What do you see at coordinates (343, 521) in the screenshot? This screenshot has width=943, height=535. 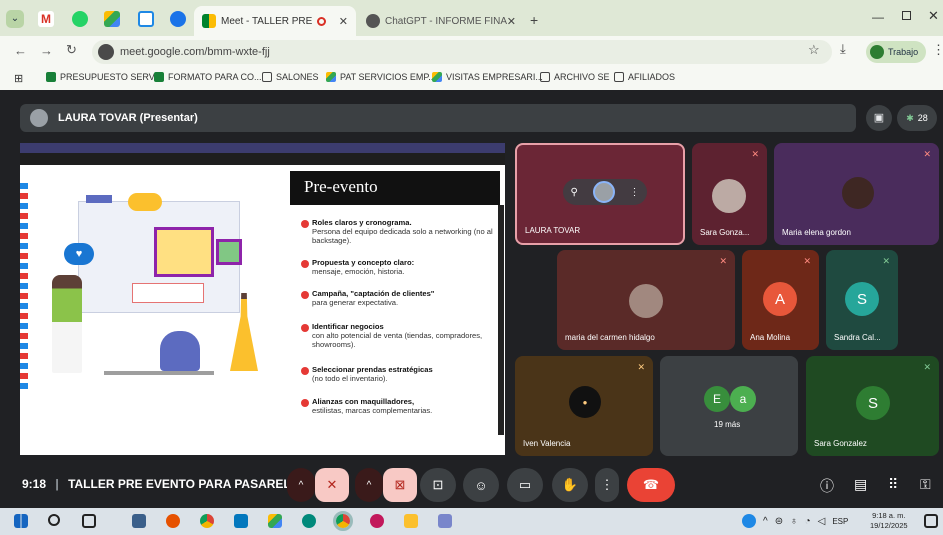 I see `chrome-active-icon` at bounding box center [343, 521].